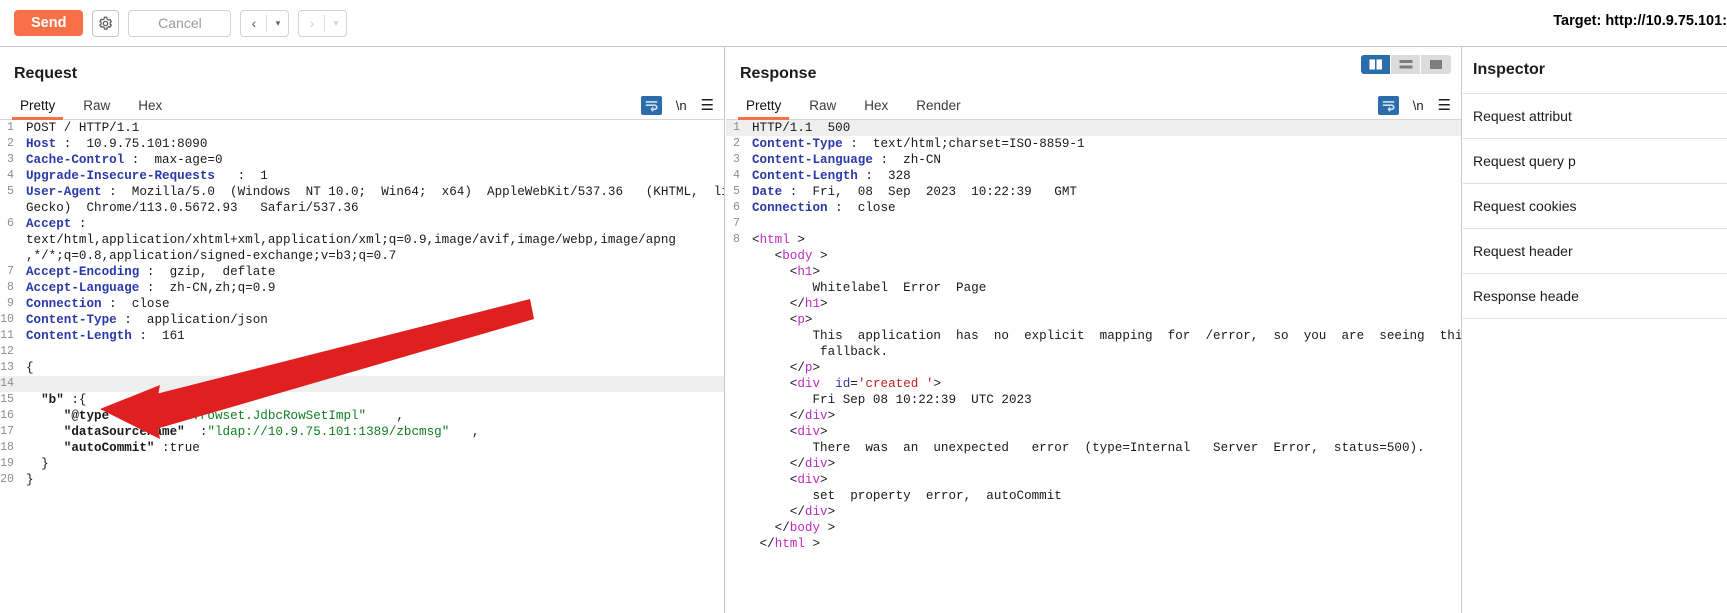  Describe the element at coordinates (736, 159) in the screenshot. I see `response-code-line-number: 3` at that location.